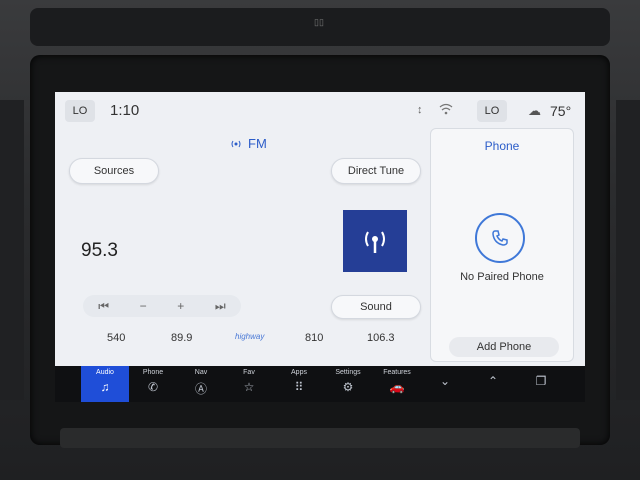  I want to click on nav-apps: Apps ⠿, so click(299, 384).